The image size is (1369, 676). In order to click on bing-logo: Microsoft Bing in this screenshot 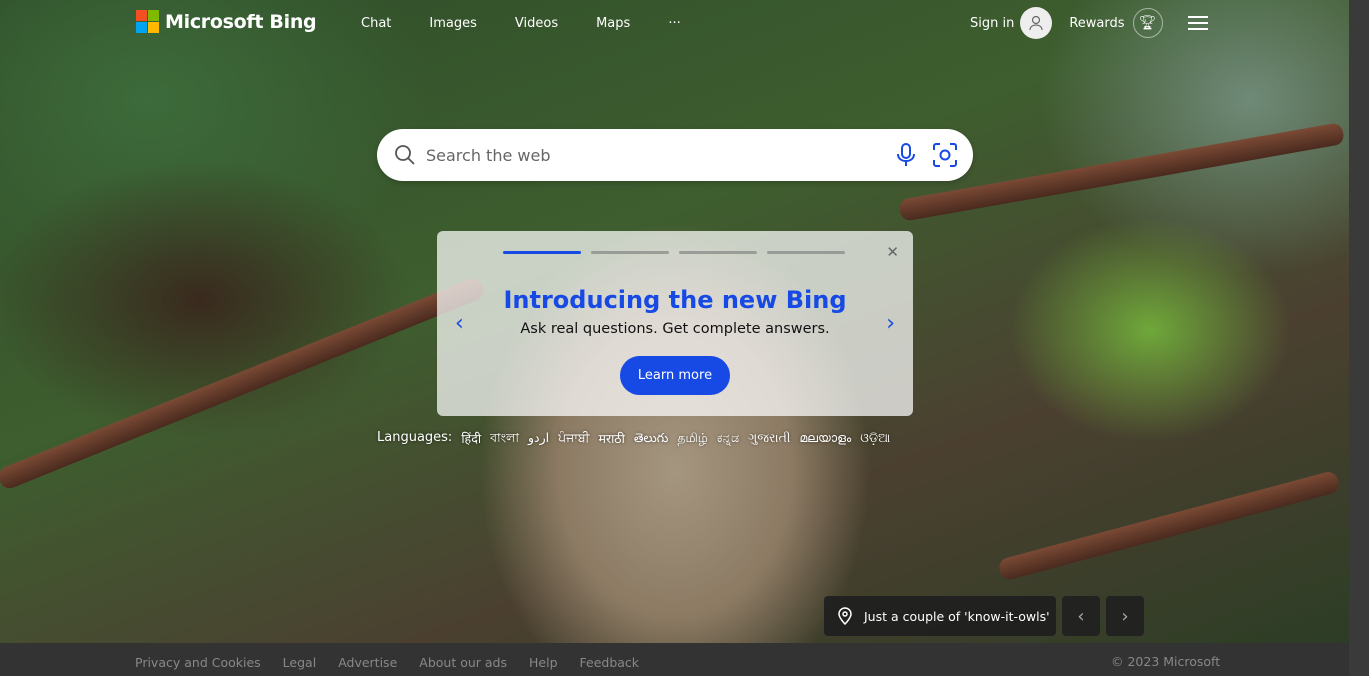, I will do `click(226, 21)`.